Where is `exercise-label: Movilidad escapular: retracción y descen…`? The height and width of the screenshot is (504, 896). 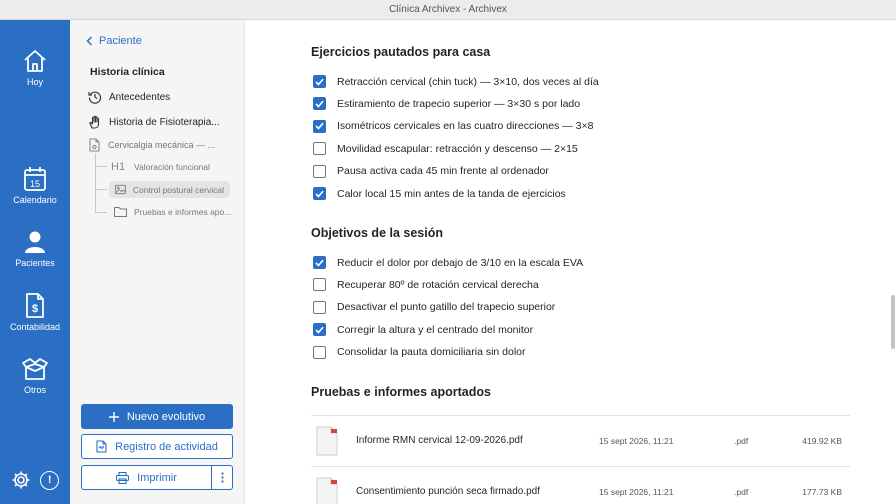
exercise-label: Movilidad escapular: retracción y descen… is located at coordinates (457, 148).